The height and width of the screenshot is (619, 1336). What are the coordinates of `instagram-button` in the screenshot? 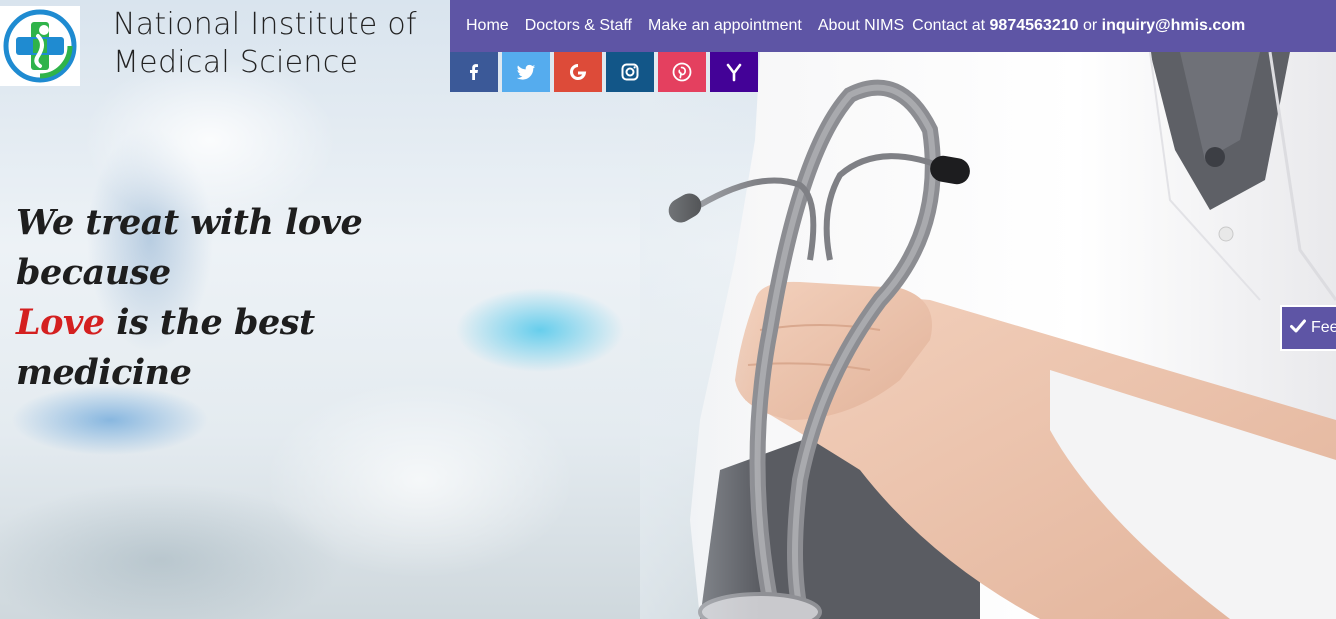 It's located at (630, 72).